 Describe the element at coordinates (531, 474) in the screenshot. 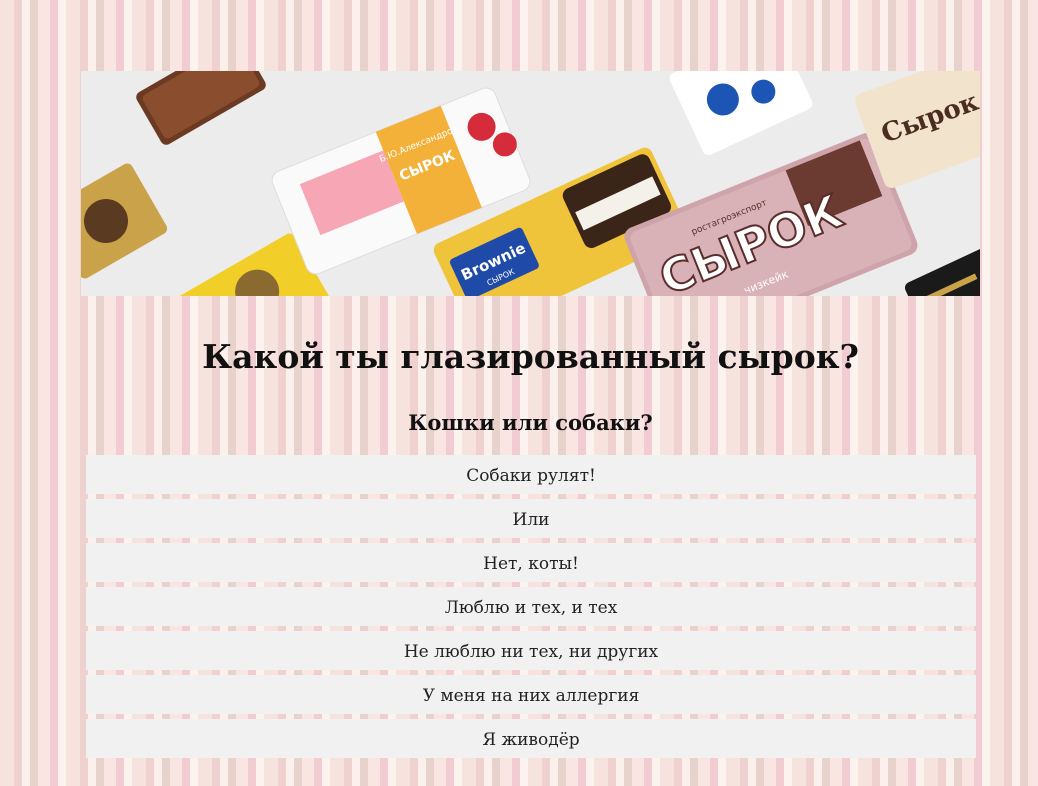

I see `answer-option: Собаки рулят!` at that location.